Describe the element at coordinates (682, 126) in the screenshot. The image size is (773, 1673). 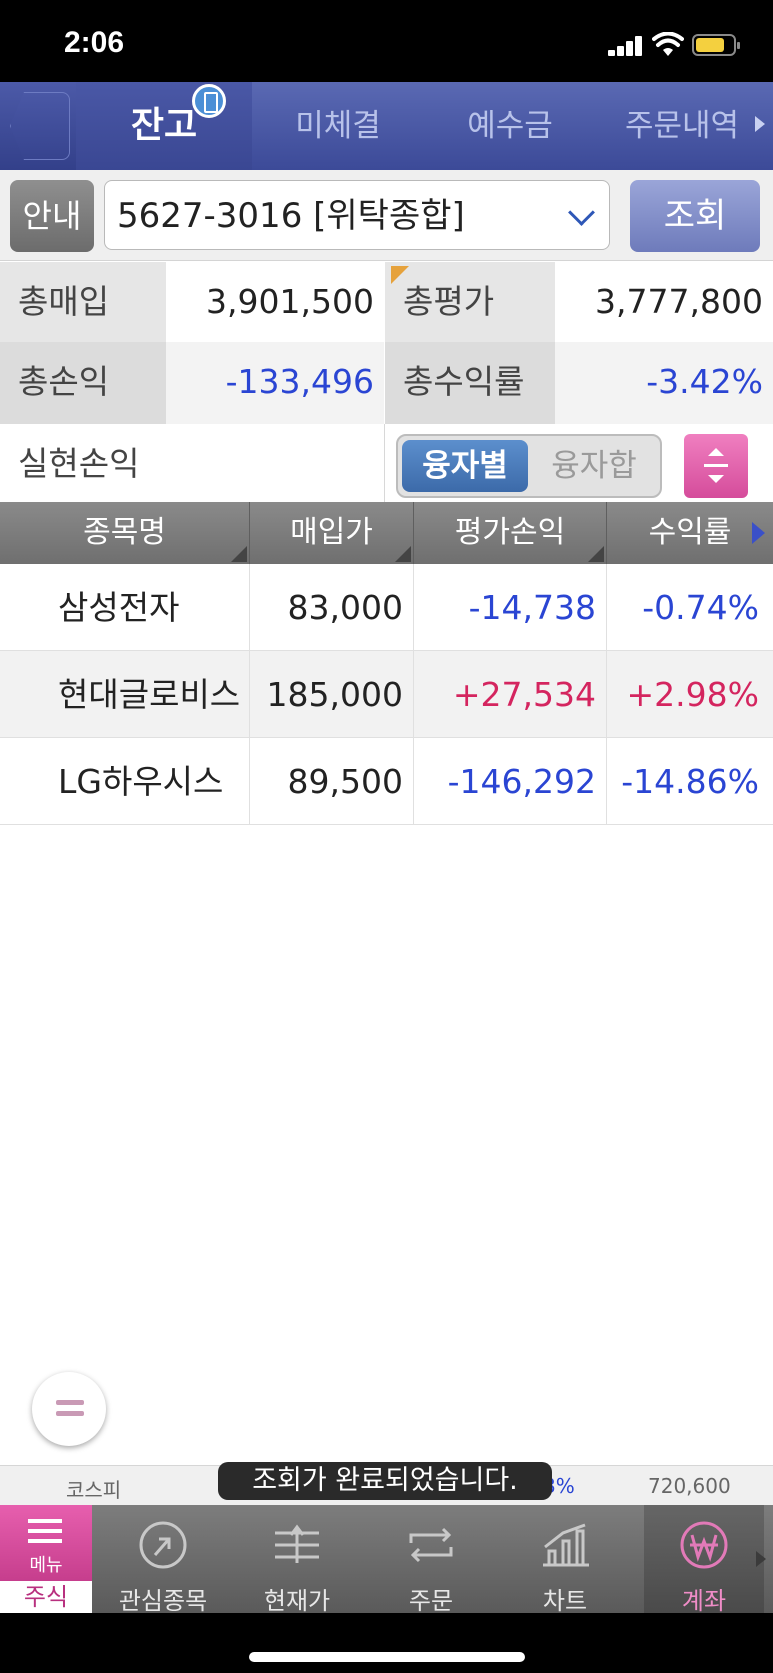
I see `tab-order-history: 주문내역` at that location.